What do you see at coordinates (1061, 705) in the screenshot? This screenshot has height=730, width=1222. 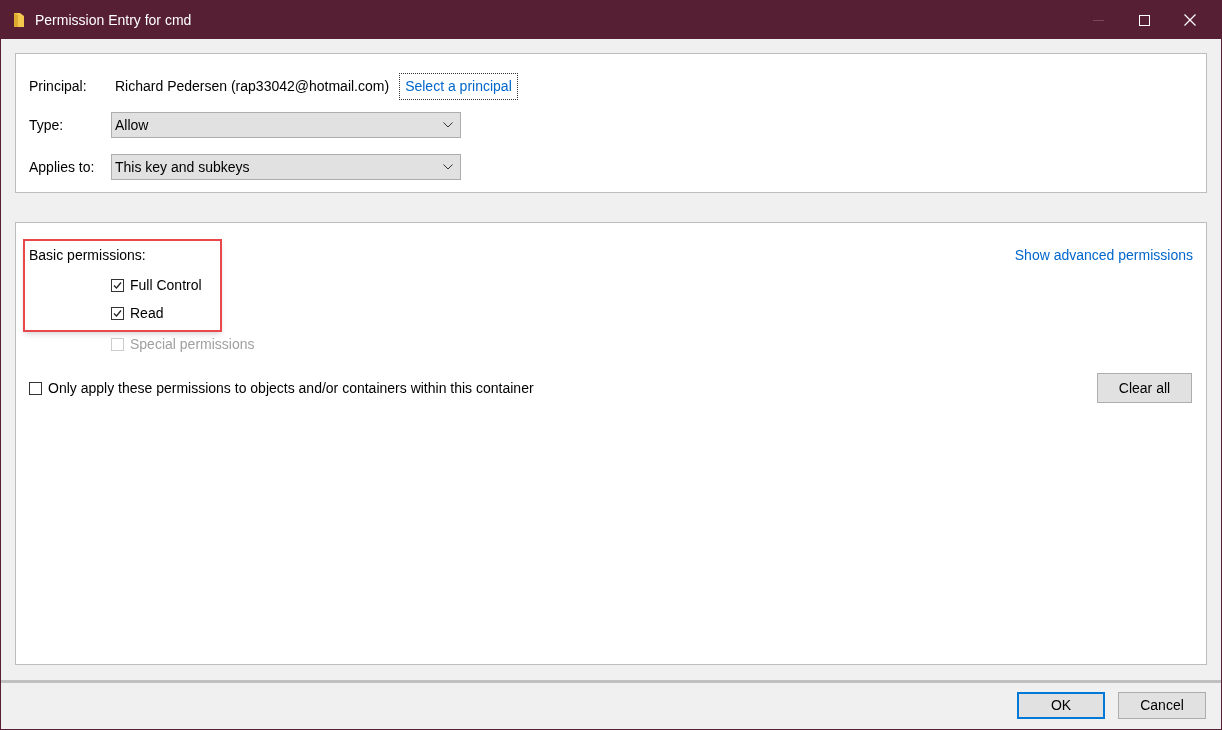 I see `dialog-button: OK` at bounding box center [1061, 705].